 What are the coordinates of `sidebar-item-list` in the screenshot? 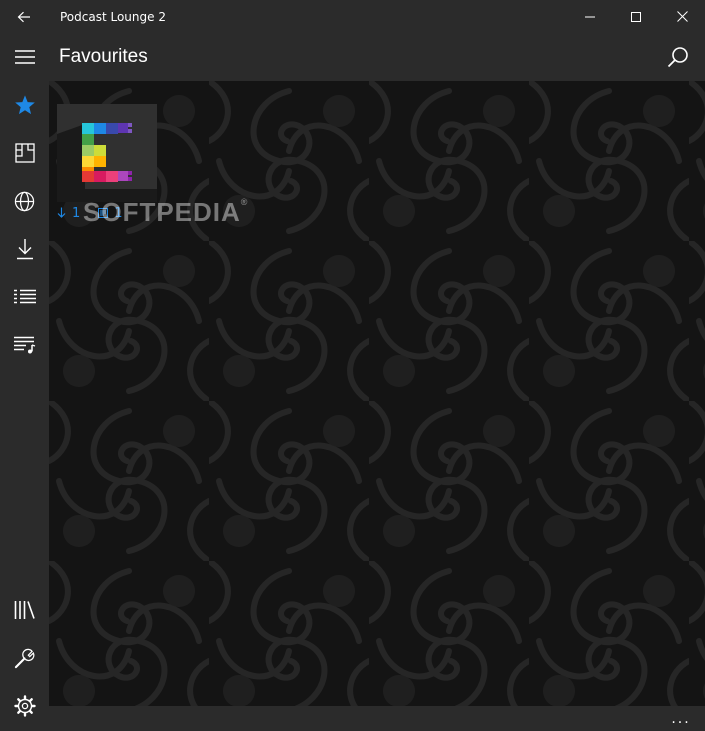 It's located at (24, 297).